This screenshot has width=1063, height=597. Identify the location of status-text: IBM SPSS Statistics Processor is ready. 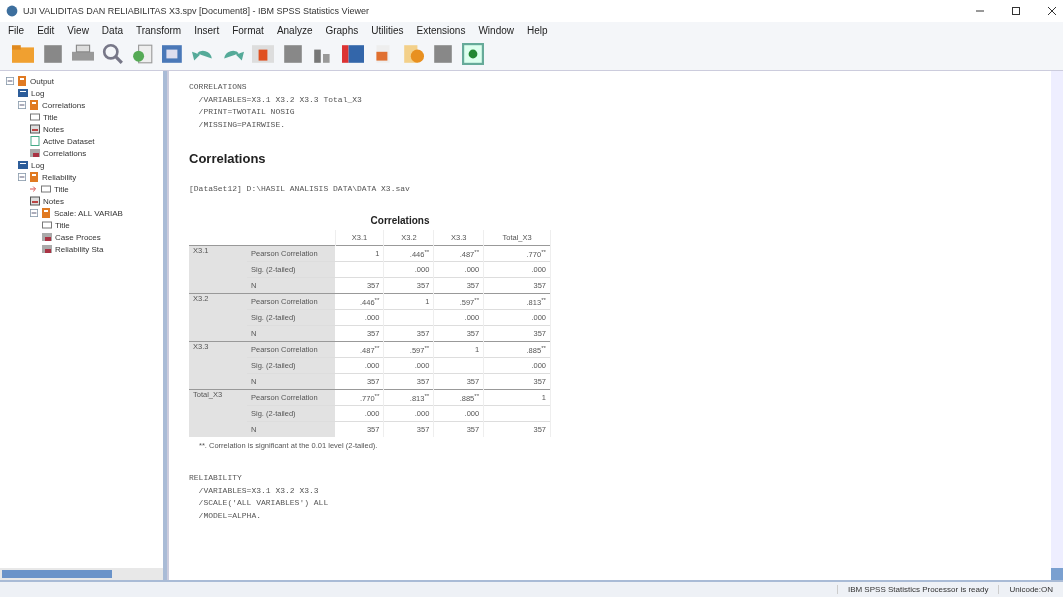
(917, 589).